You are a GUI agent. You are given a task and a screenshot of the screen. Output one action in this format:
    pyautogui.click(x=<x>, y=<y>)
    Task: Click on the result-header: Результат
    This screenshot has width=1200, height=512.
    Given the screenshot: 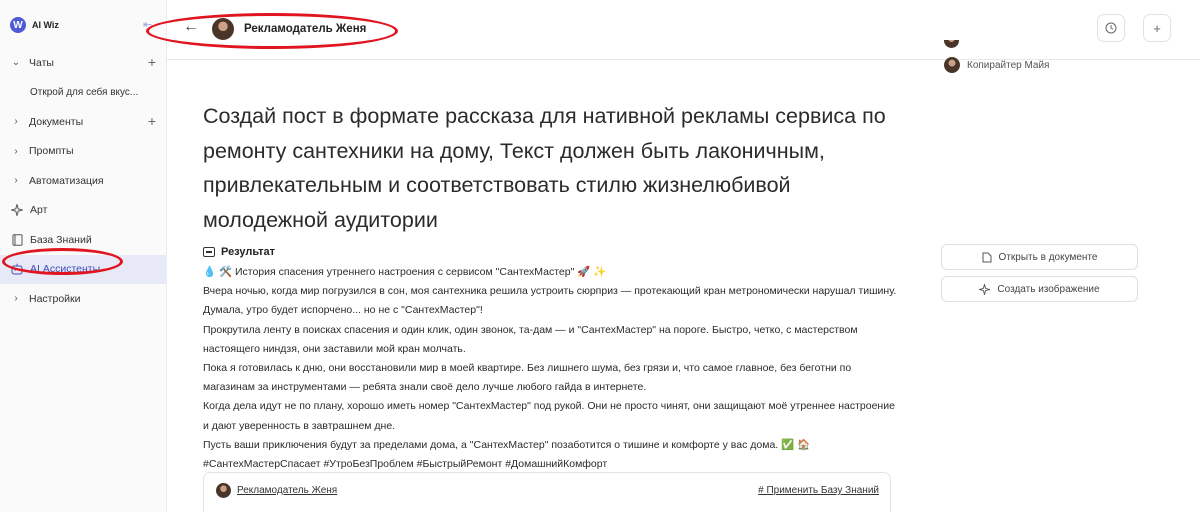 What is the action you would take?
    pyautogui.click(x=239, y=252)
    